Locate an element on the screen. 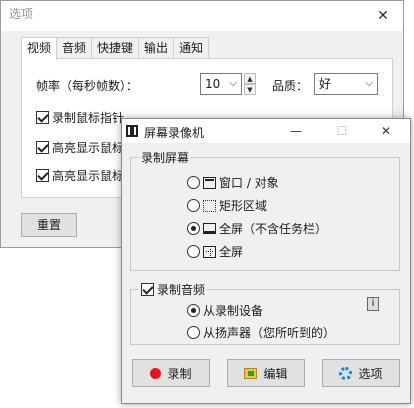 The image size is (414, 408). radio-label: 全屏 is located at coordinates (231, 252).